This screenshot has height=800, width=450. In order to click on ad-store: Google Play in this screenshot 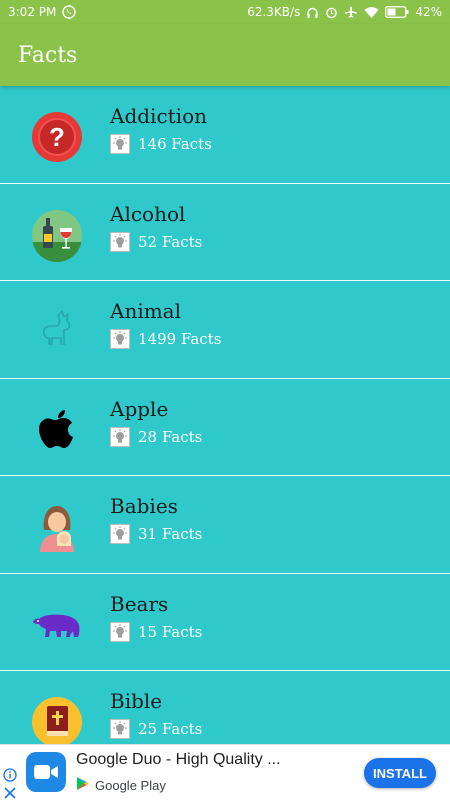, I will do `click(121, 785)`.